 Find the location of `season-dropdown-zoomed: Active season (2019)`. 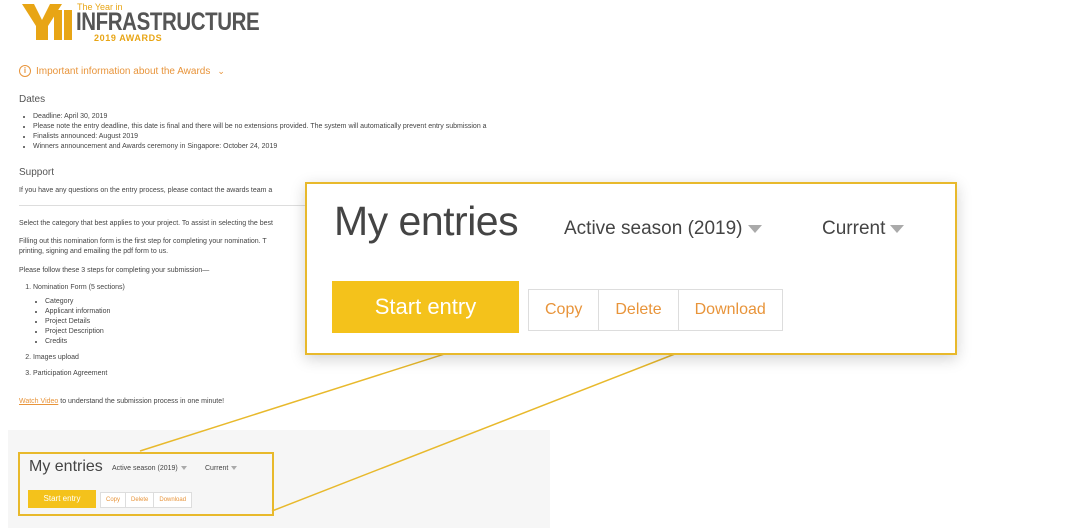

season-dropdown-zoomed: Active season (2019) is located at coordinates (663, 229).